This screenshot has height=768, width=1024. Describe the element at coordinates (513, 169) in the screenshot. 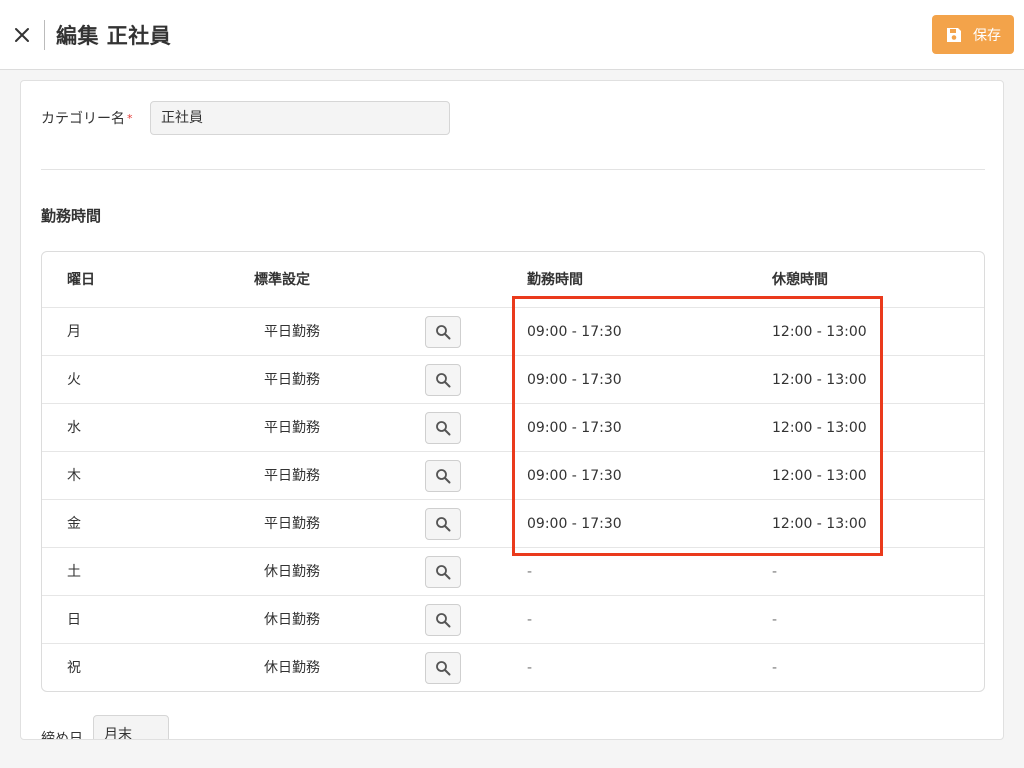

I see `section-divider` at that location.